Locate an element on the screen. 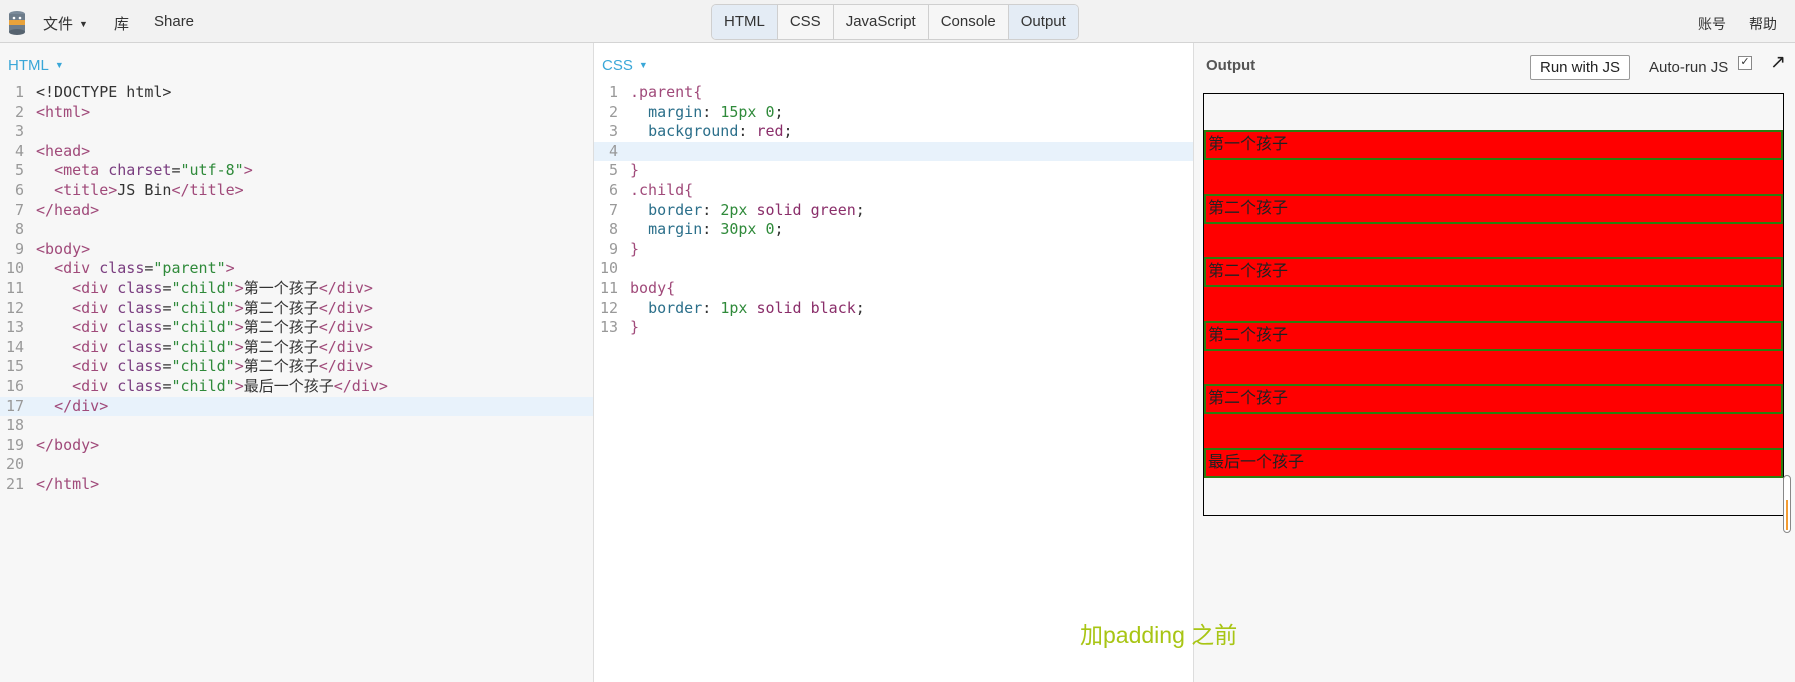  code-text: <meta charset="utf-8"> is located at coordinates (144, 171).